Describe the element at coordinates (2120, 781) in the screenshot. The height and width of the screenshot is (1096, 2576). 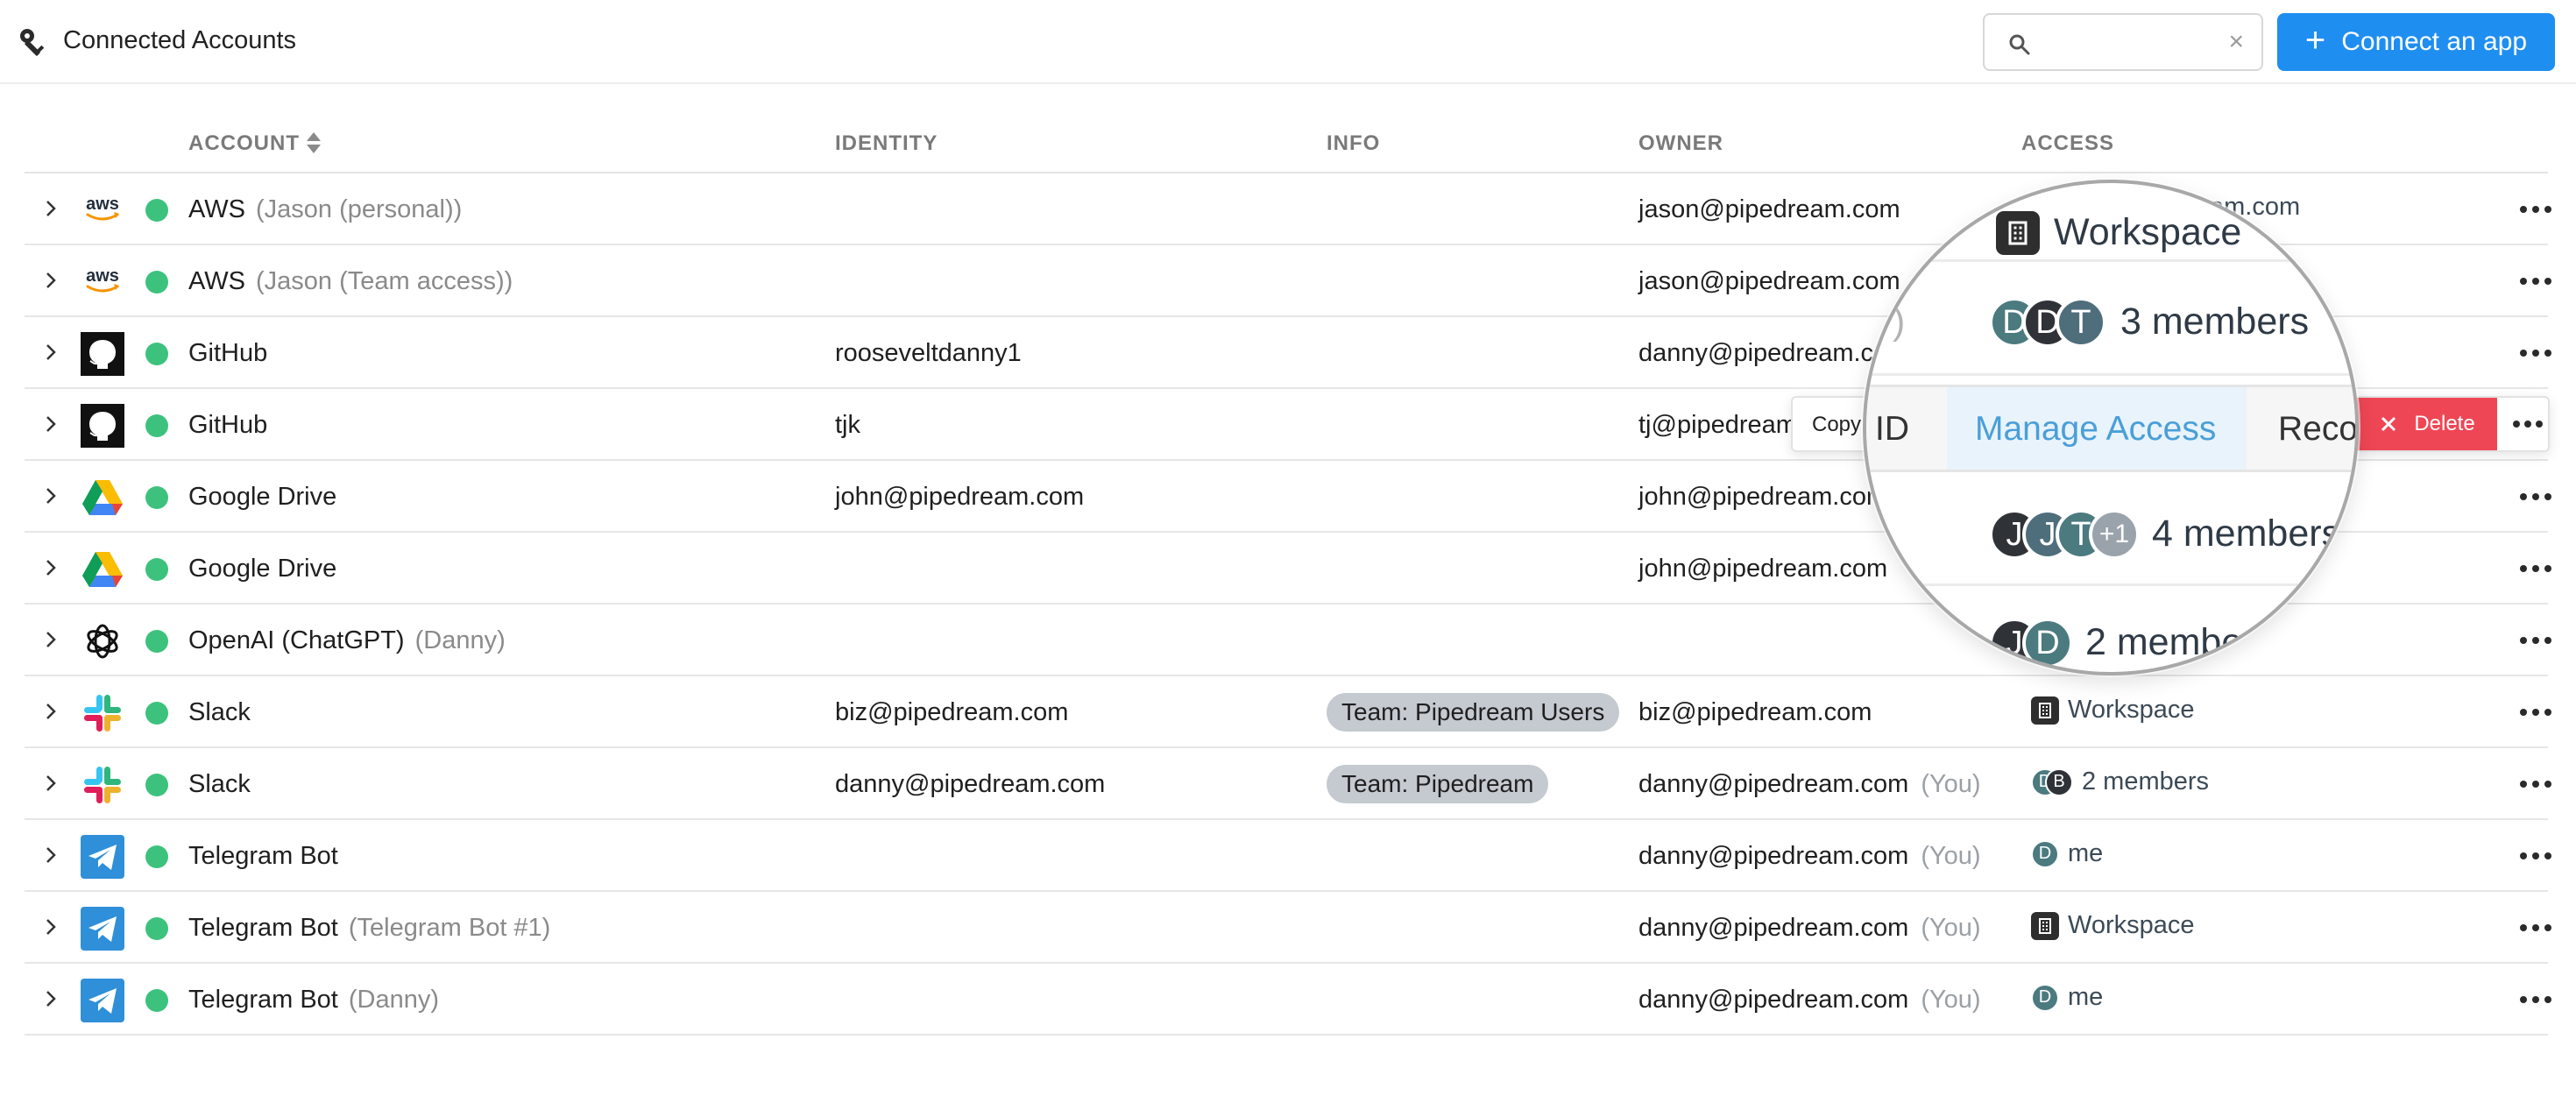
I see `access-cell: DB 2 members` at that location.